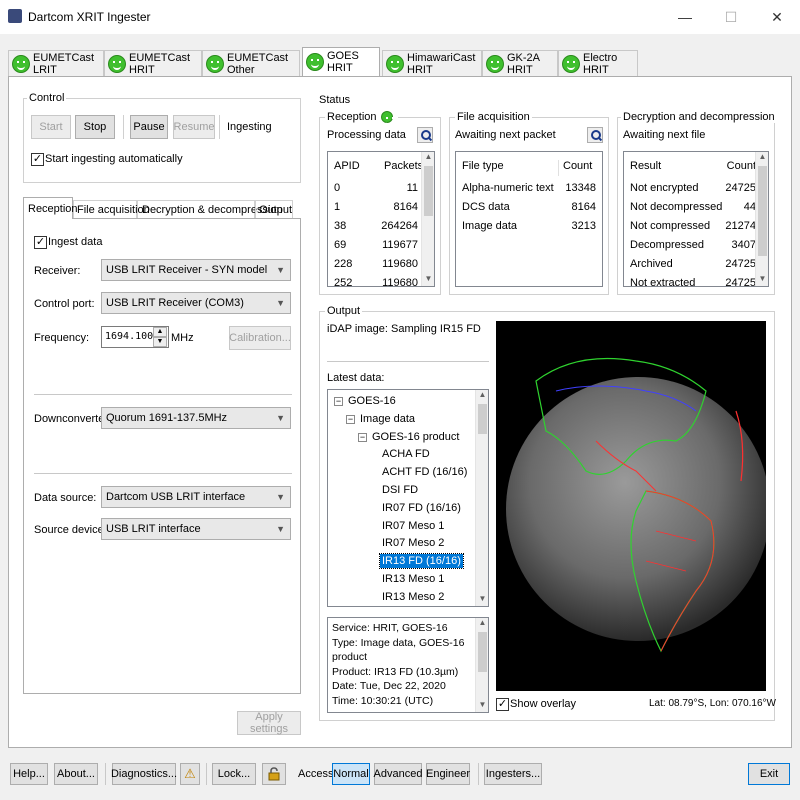  I want to click on tree-item: IR07 Meso 2, so click(413, 543).